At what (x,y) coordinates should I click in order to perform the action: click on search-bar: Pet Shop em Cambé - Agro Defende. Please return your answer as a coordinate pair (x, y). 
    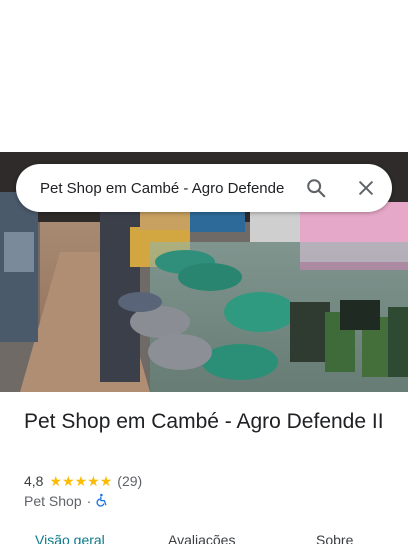
    Looking at the image, I should click on (204, 188).